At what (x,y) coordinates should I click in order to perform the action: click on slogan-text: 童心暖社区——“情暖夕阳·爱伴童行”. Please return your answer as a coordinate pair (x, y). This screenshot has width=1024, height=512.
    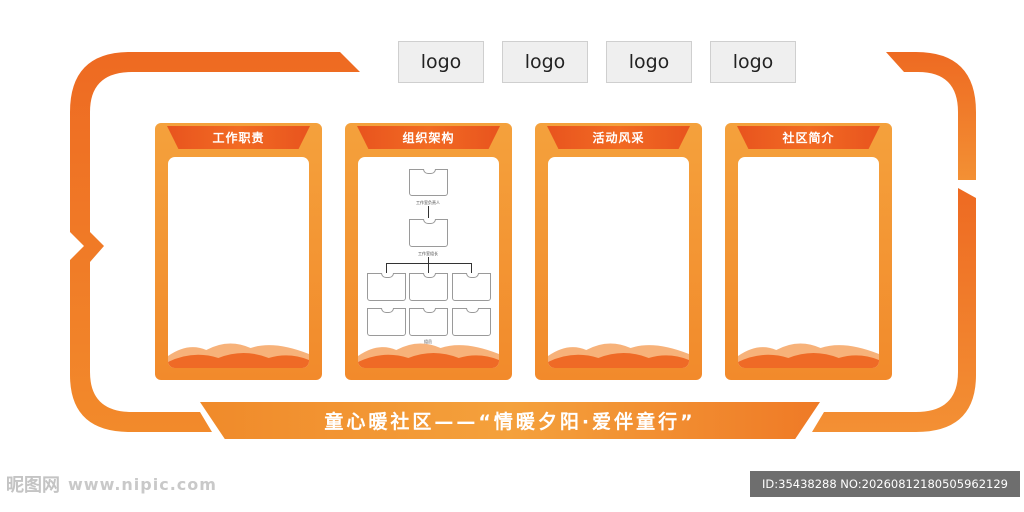
    Looking at the image, I should click on (510, 422).